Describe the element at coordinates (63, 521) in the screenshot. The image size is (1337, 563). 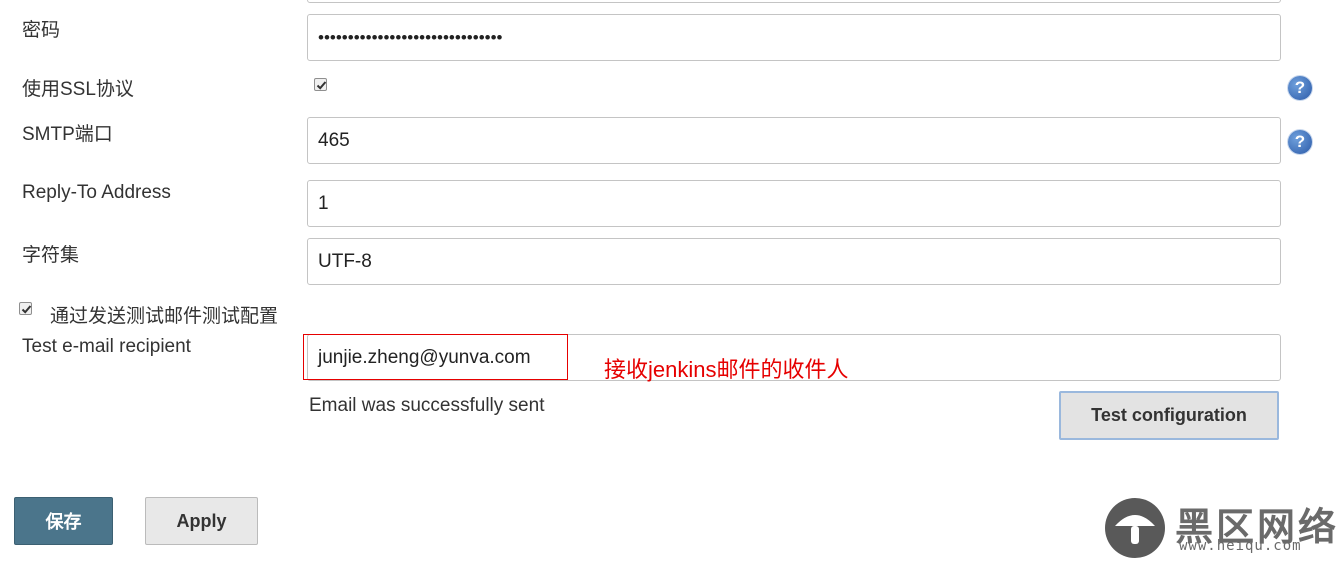
I see `save-button: 保存` at that location.